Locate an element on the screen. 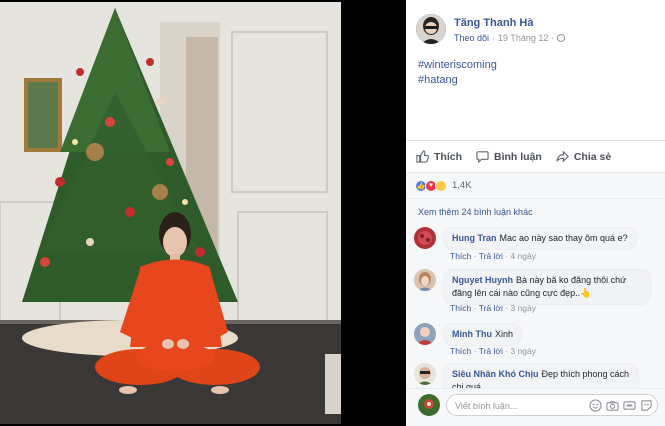 The height and width of the screenshot is (426, 665). post-header: Tăng Thanh Hà Theo dõi · 19 Tháng 12 · is located at coordinates (536, 30).